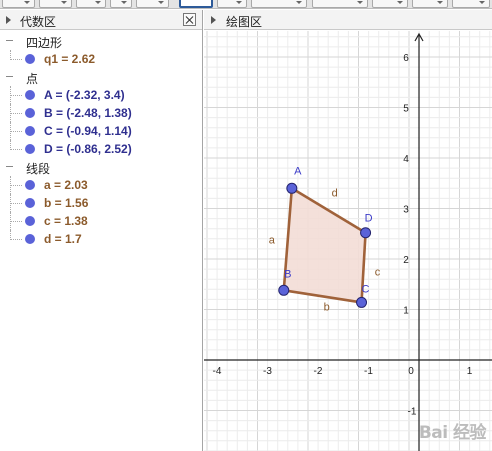  What do you see at coordinates (217, 371) in the screenshot?
I see `x-tick-label: -4` at bounding box center [217, 371].